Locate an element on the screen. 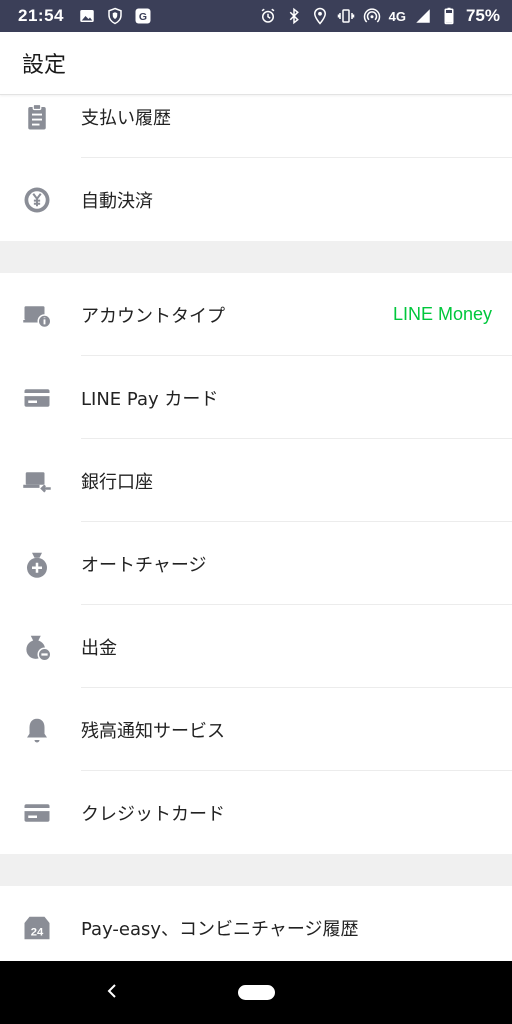  network-type: 4G is located at coordinates (397, 16).